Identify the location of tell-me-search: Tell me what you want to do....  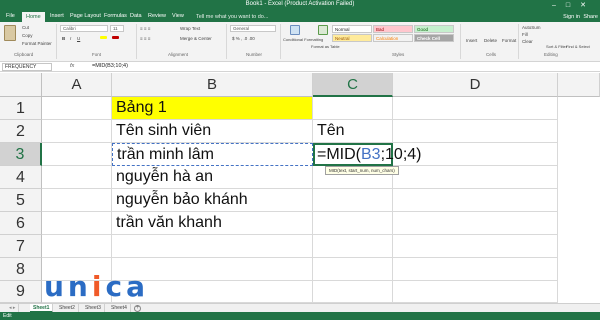
(232, 17).